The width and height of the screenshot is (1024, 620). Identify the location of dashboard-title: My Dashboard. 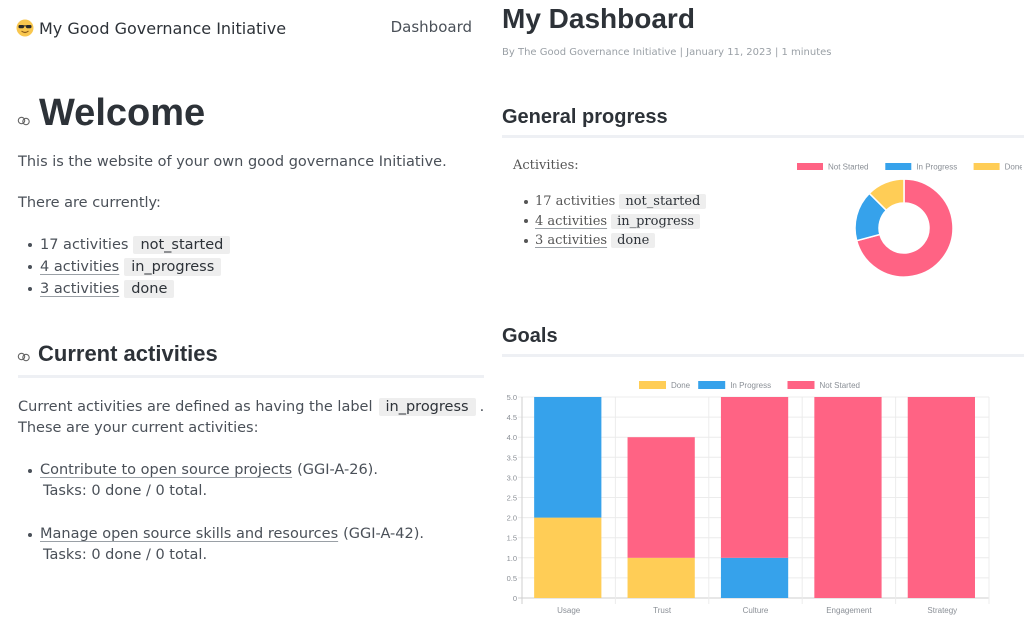
(598, 18).